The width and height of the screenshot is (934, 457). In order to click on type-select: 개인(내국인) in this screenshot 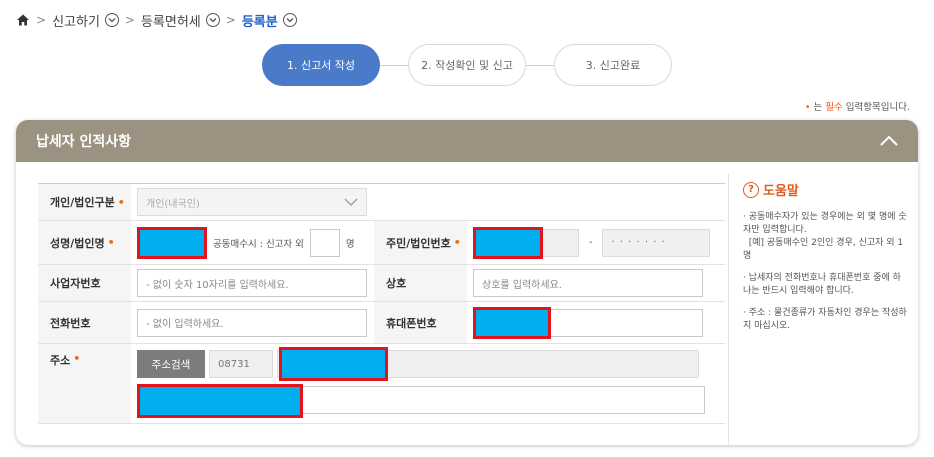, I will do `click(252, 202)`.